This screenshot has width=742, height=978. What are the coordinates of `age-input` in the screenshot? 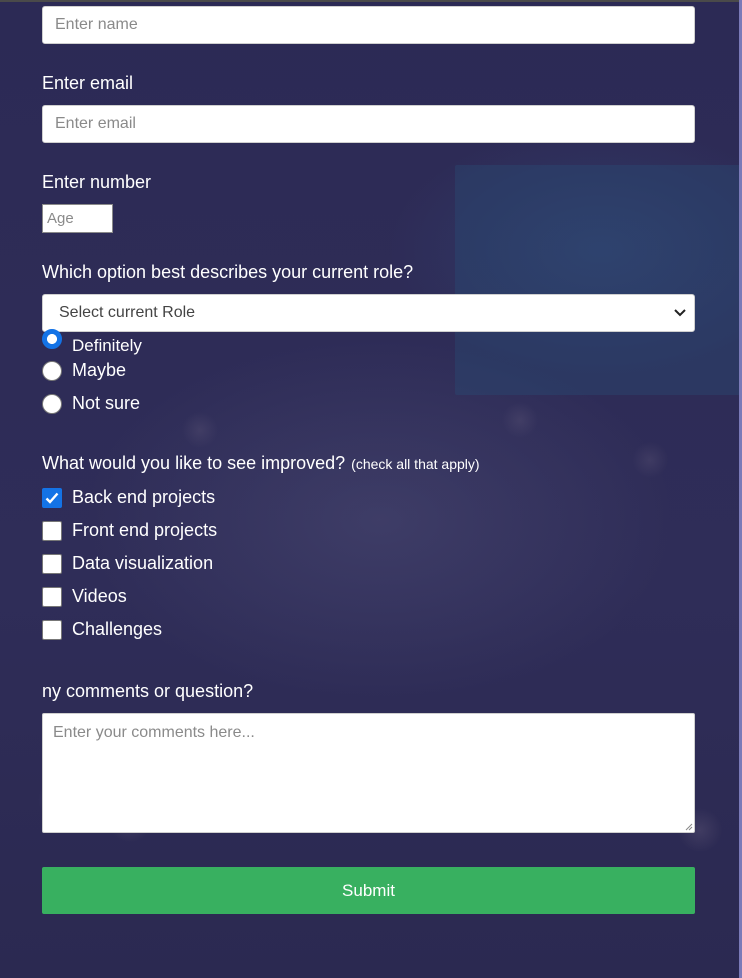 It's located at (77, 218).